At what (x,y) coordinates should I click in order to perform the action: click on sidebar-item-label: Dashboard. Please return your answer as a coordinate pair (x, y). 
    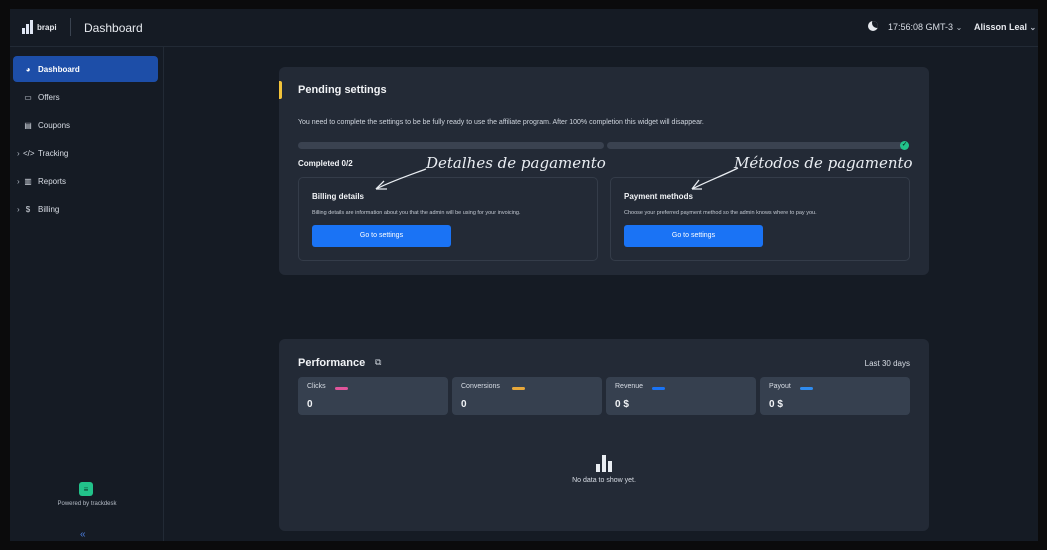
    Looking at the image, I should click on (59, 69).